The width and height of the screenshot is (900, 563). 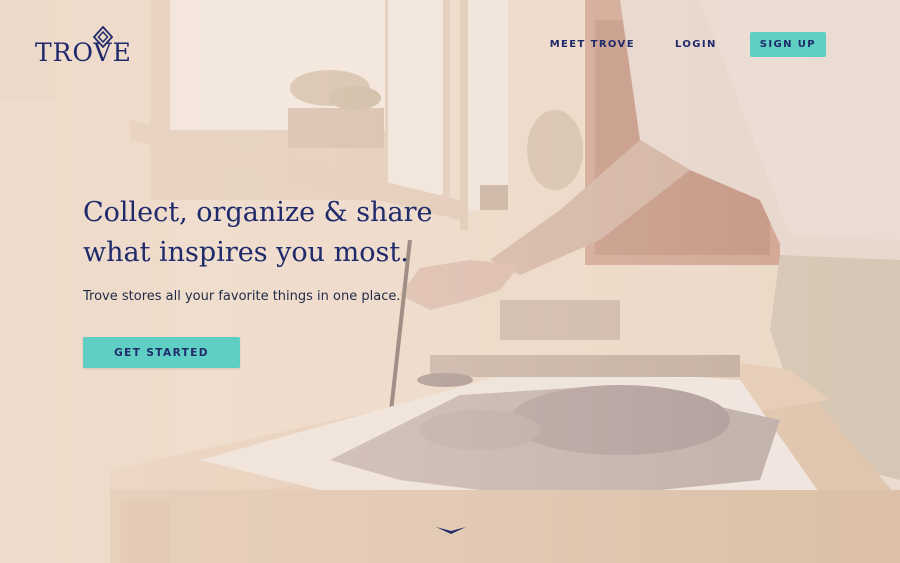 I want to click on top-nav: MEET TROVE LOGIN SIGN UP, so click(x=688, y=44).